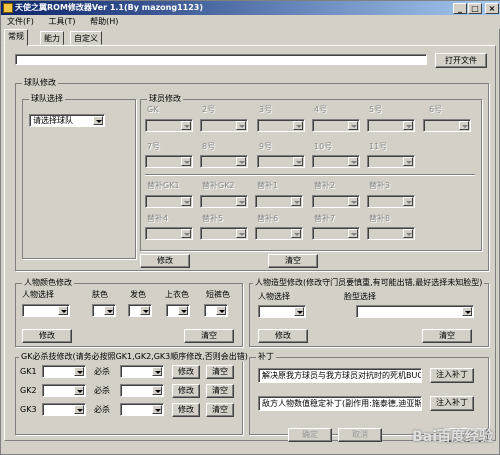 The width and height of the screenshot is (500, 455). I want to click on minimize-button: _, so click(460, 8).